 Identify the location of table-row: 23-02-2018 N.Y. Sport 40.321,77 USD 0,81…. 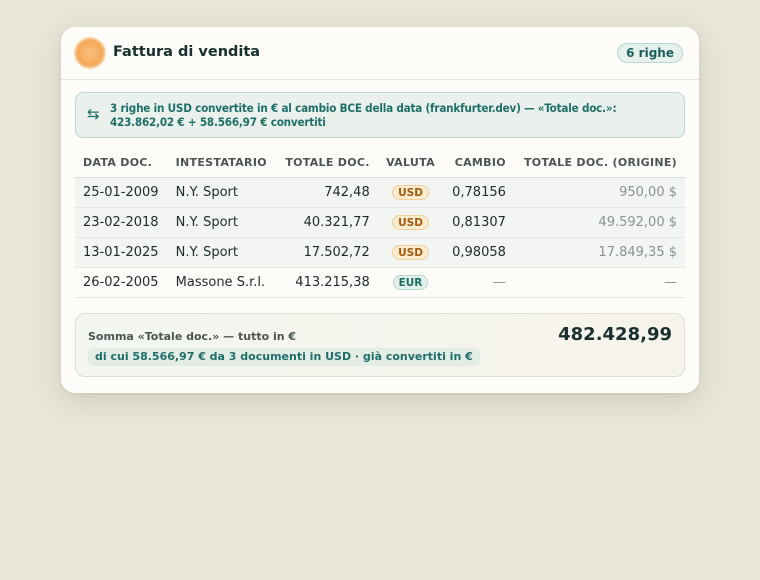
(380, 222).